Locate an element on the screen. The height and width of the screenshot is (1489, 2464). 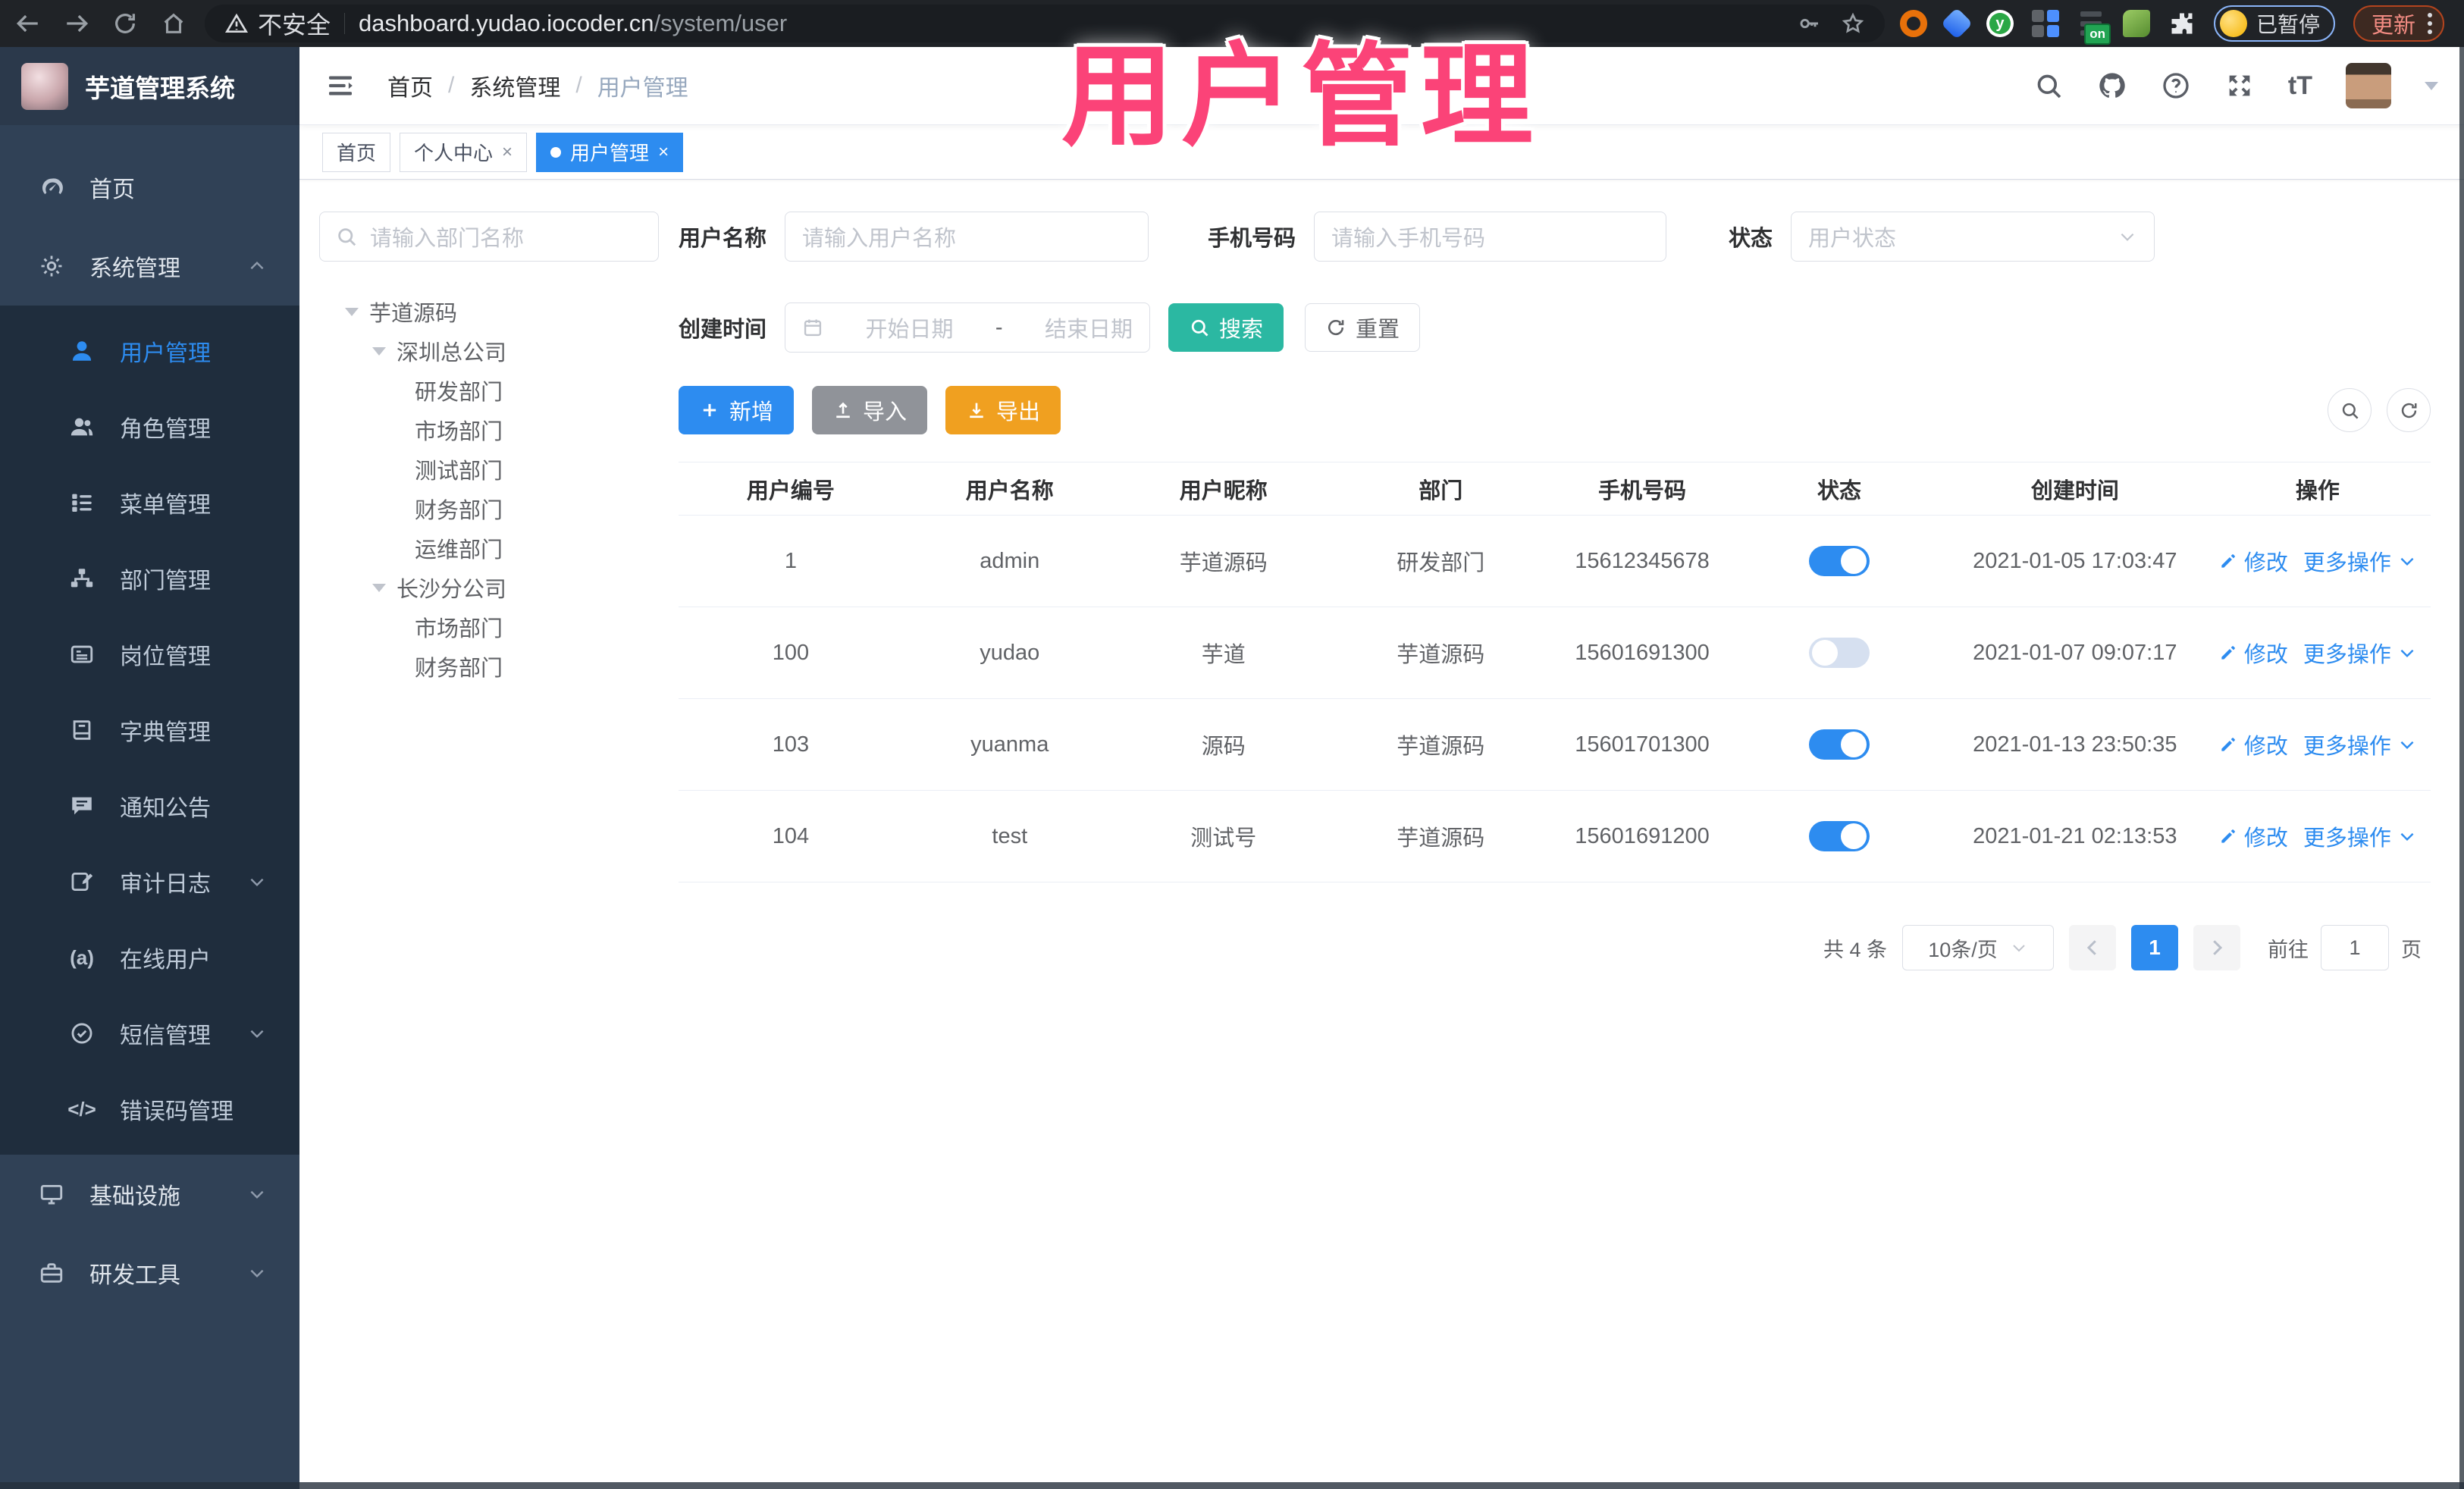
extension-grid-icon is located at coordinates (2045, 23).